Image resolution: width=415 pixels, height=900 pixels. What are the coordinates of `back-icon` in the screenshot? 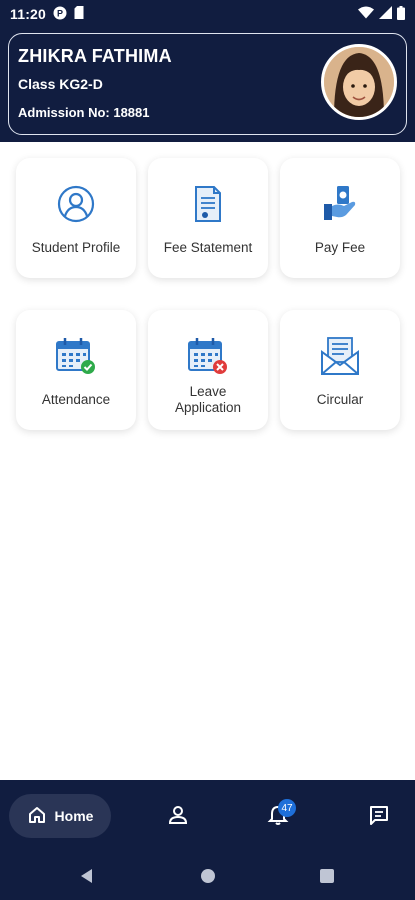 It's located at (87, 878).